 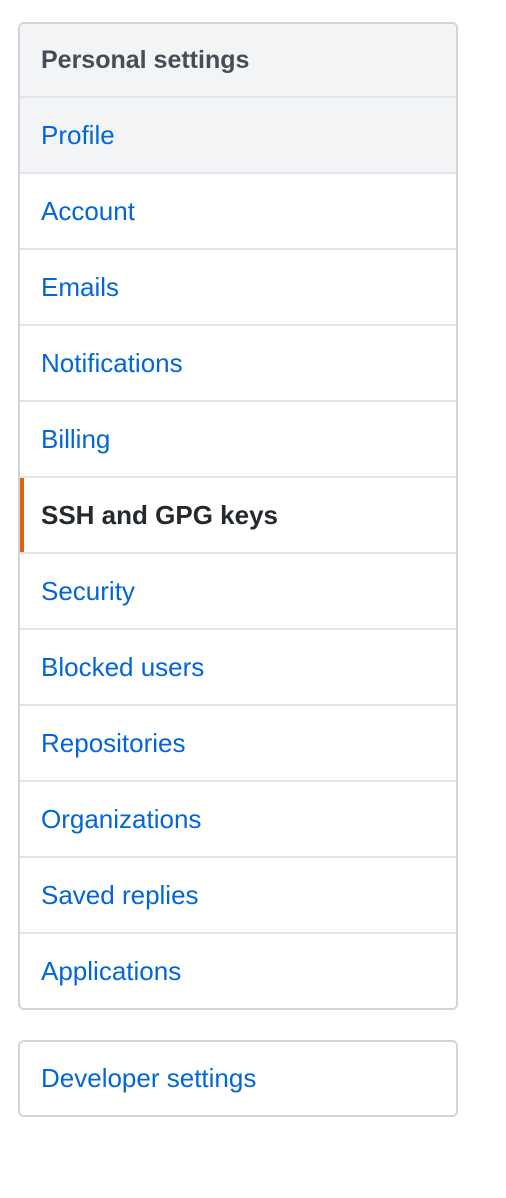 What do you see at coordinates (238, 668) in the screenshot?
I see `menu-item-blocked-users: Blocked users` at bounding box center [238, 668].